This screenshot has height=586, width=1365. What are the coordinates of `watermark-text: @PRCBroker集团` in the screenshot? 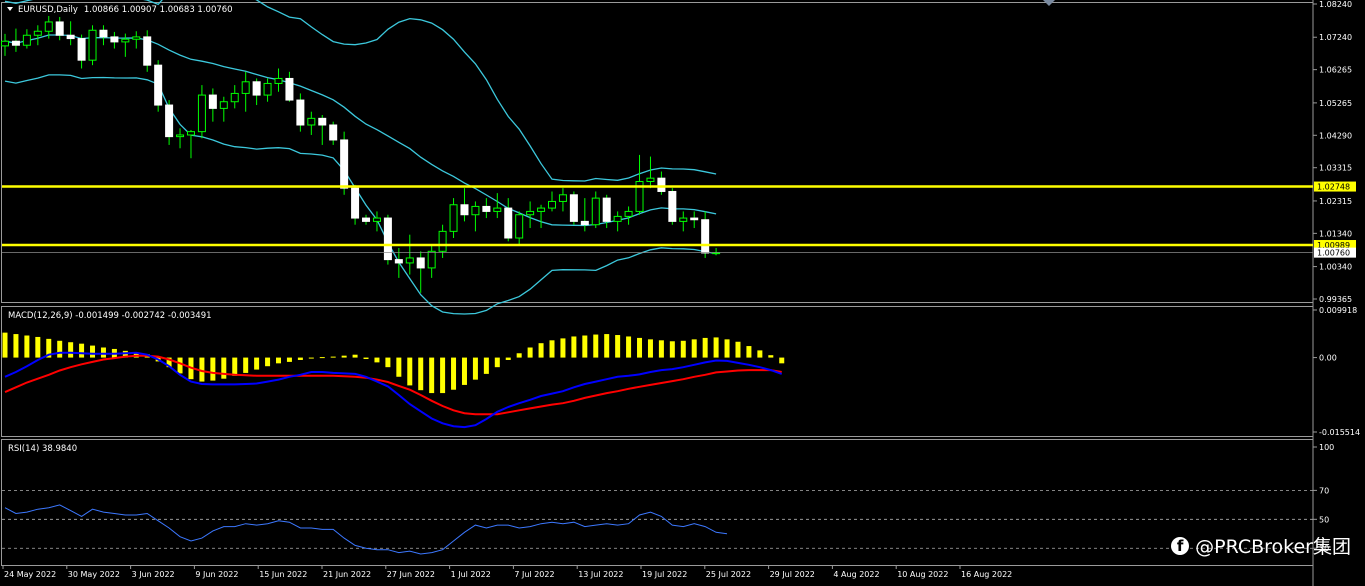 It's located at (1273, 547).